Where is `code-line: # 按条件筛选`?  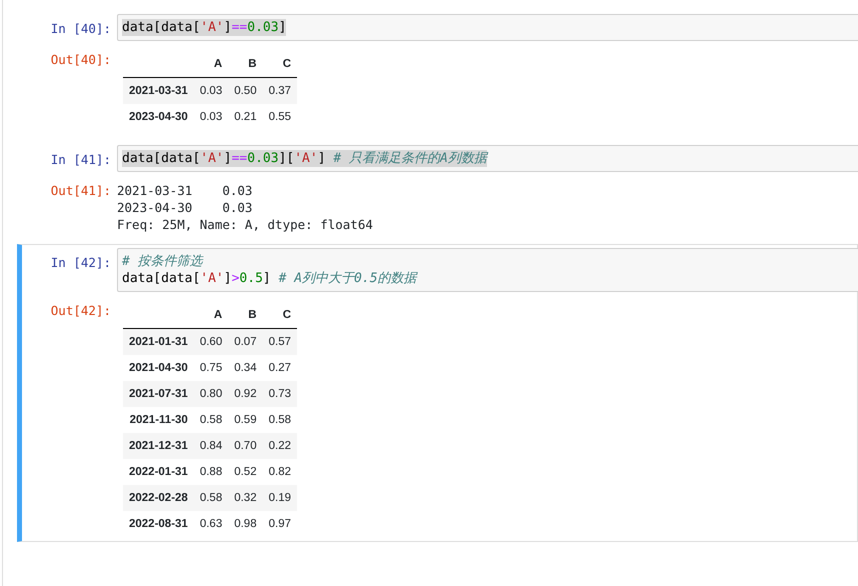
code-line: # 按条件筛选 is located at coordinates (162, 261).